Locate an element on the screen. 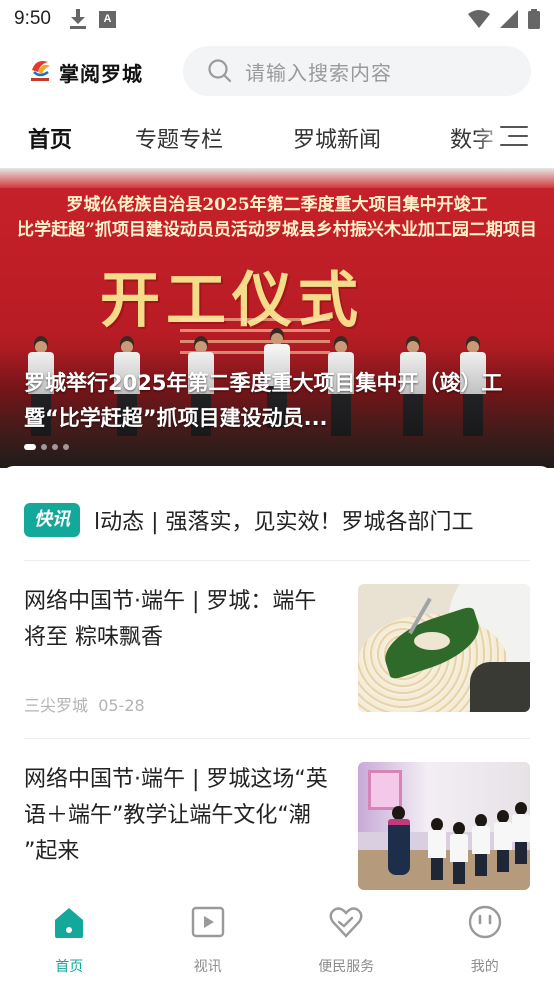 Image resolution: width=554 pixels, height=984 pixels. news-thumbnail-classroom is located at coordinates (444, 826).